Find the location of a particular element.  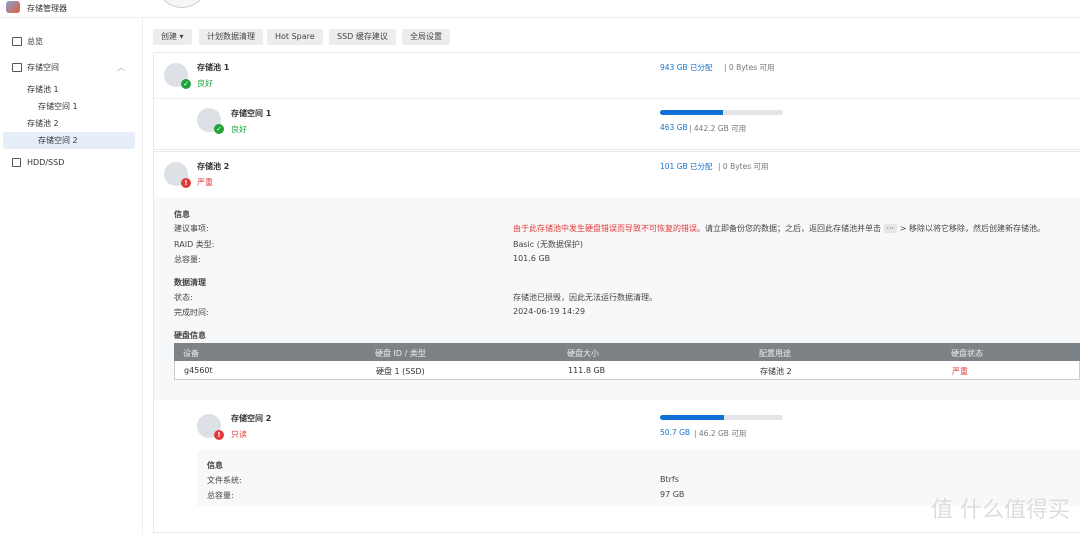

sidebar-item-volume2: 存储空间 2 is located at coordinates (69, 140).